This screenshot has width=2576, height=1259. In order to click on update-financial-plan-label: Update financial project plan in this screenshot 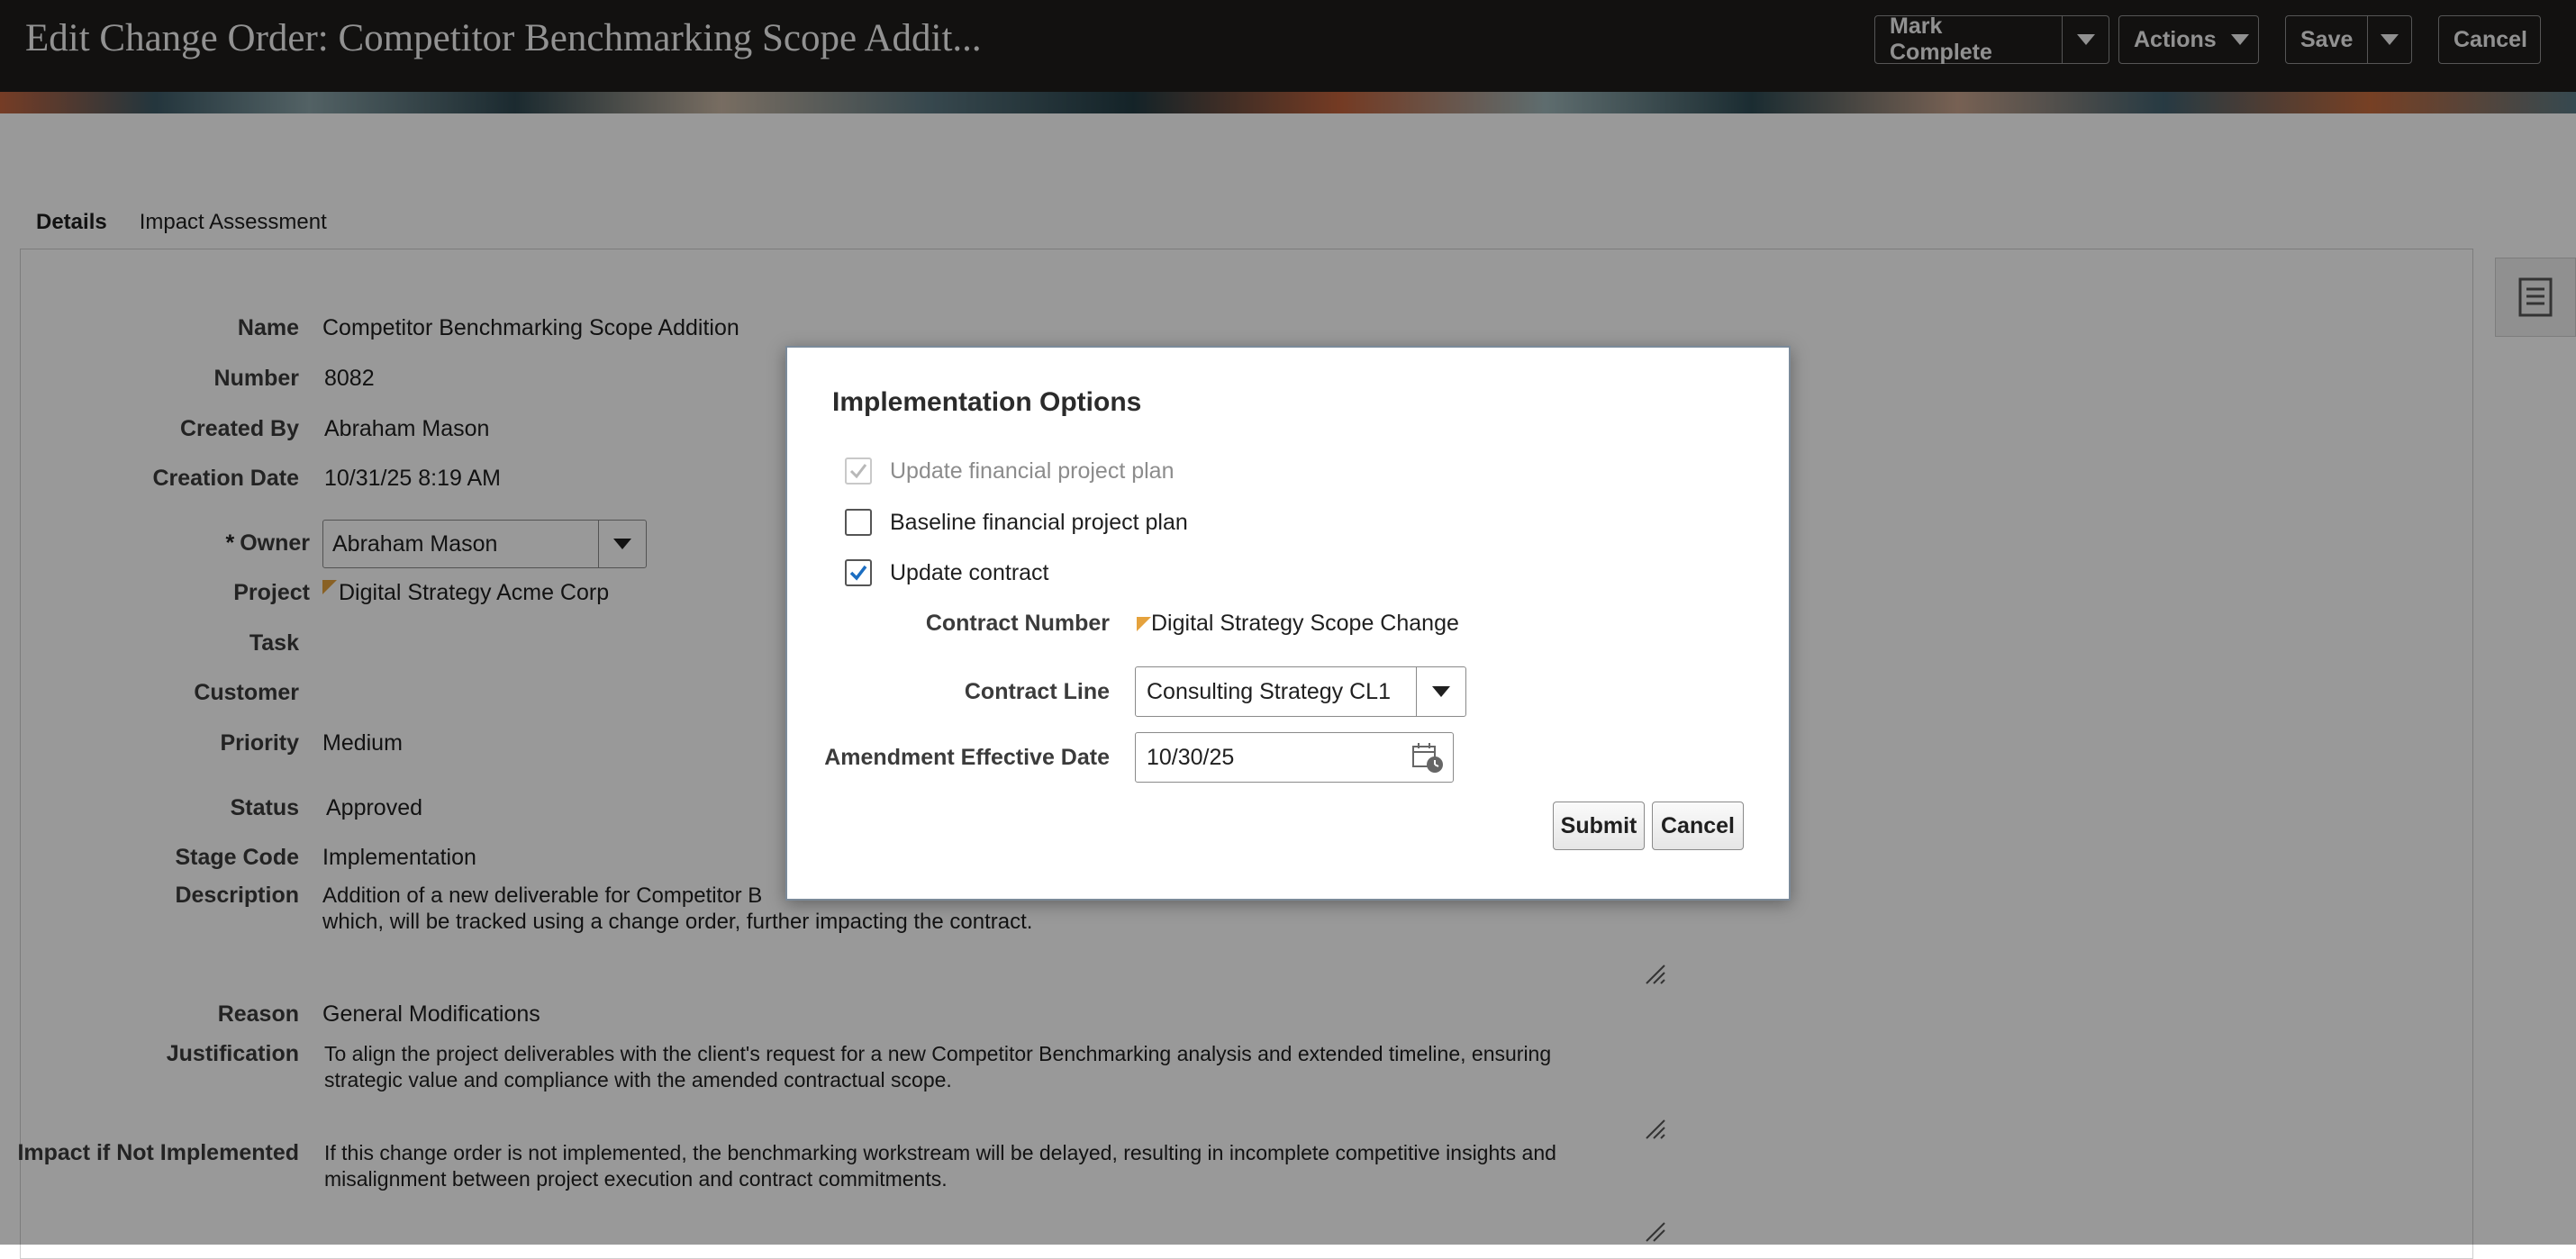, I will do `click(1032, 470)`.